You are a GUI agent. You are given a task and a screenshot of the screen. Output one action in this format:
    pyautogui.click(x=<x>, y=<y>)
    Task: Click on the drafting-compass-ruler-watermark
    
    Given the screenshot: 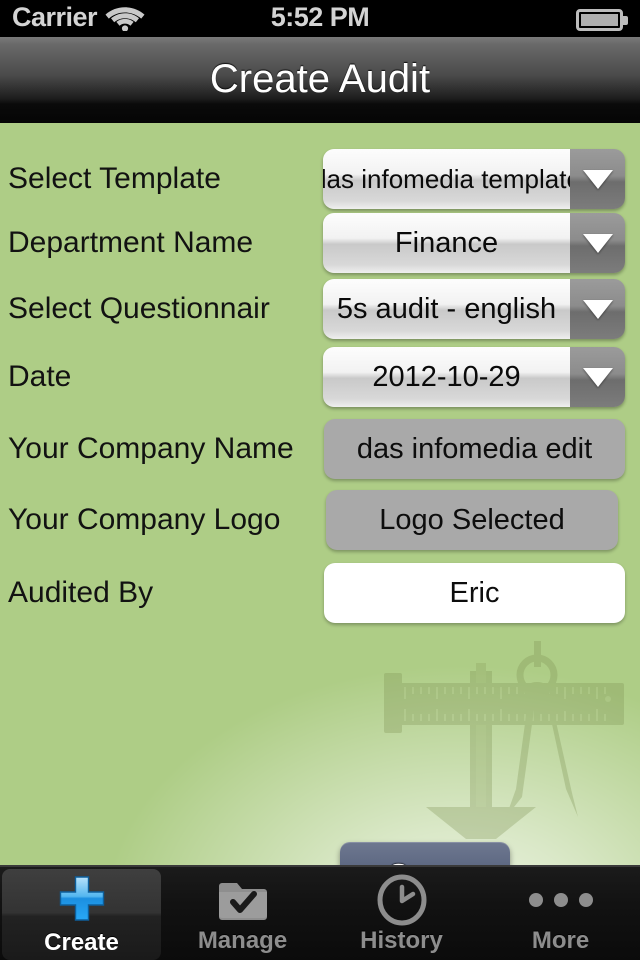 What is the action you would take?
    pyautogui.click(x=504, y=740)
    